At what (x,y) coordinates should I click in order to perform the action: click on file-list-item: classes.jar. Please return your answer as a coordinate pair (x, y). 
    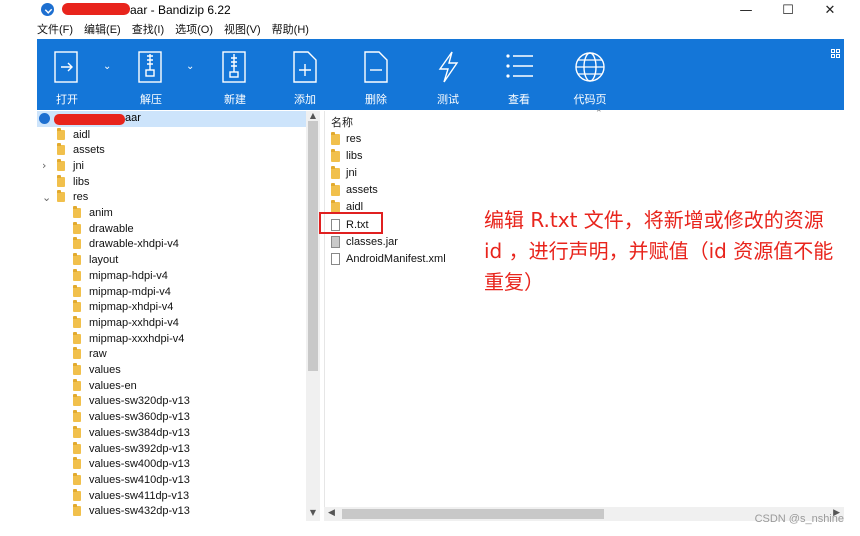
    Looking at the image, I should click on (364, 242).